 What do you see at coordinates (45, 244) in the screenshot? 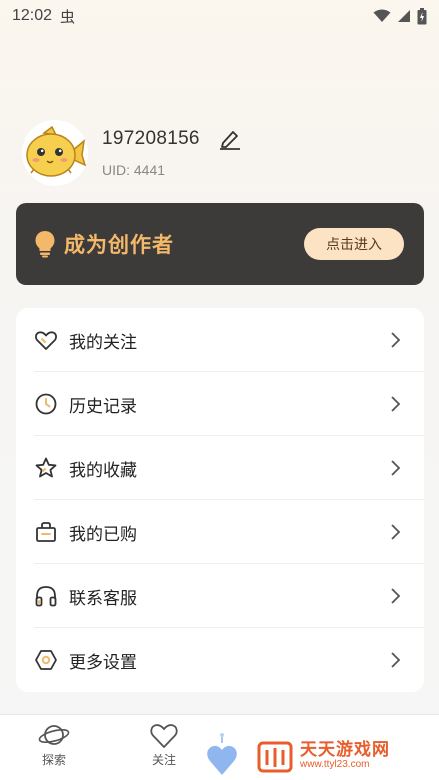
I see `lightbulb-icon` at bounding box center [45, 244].